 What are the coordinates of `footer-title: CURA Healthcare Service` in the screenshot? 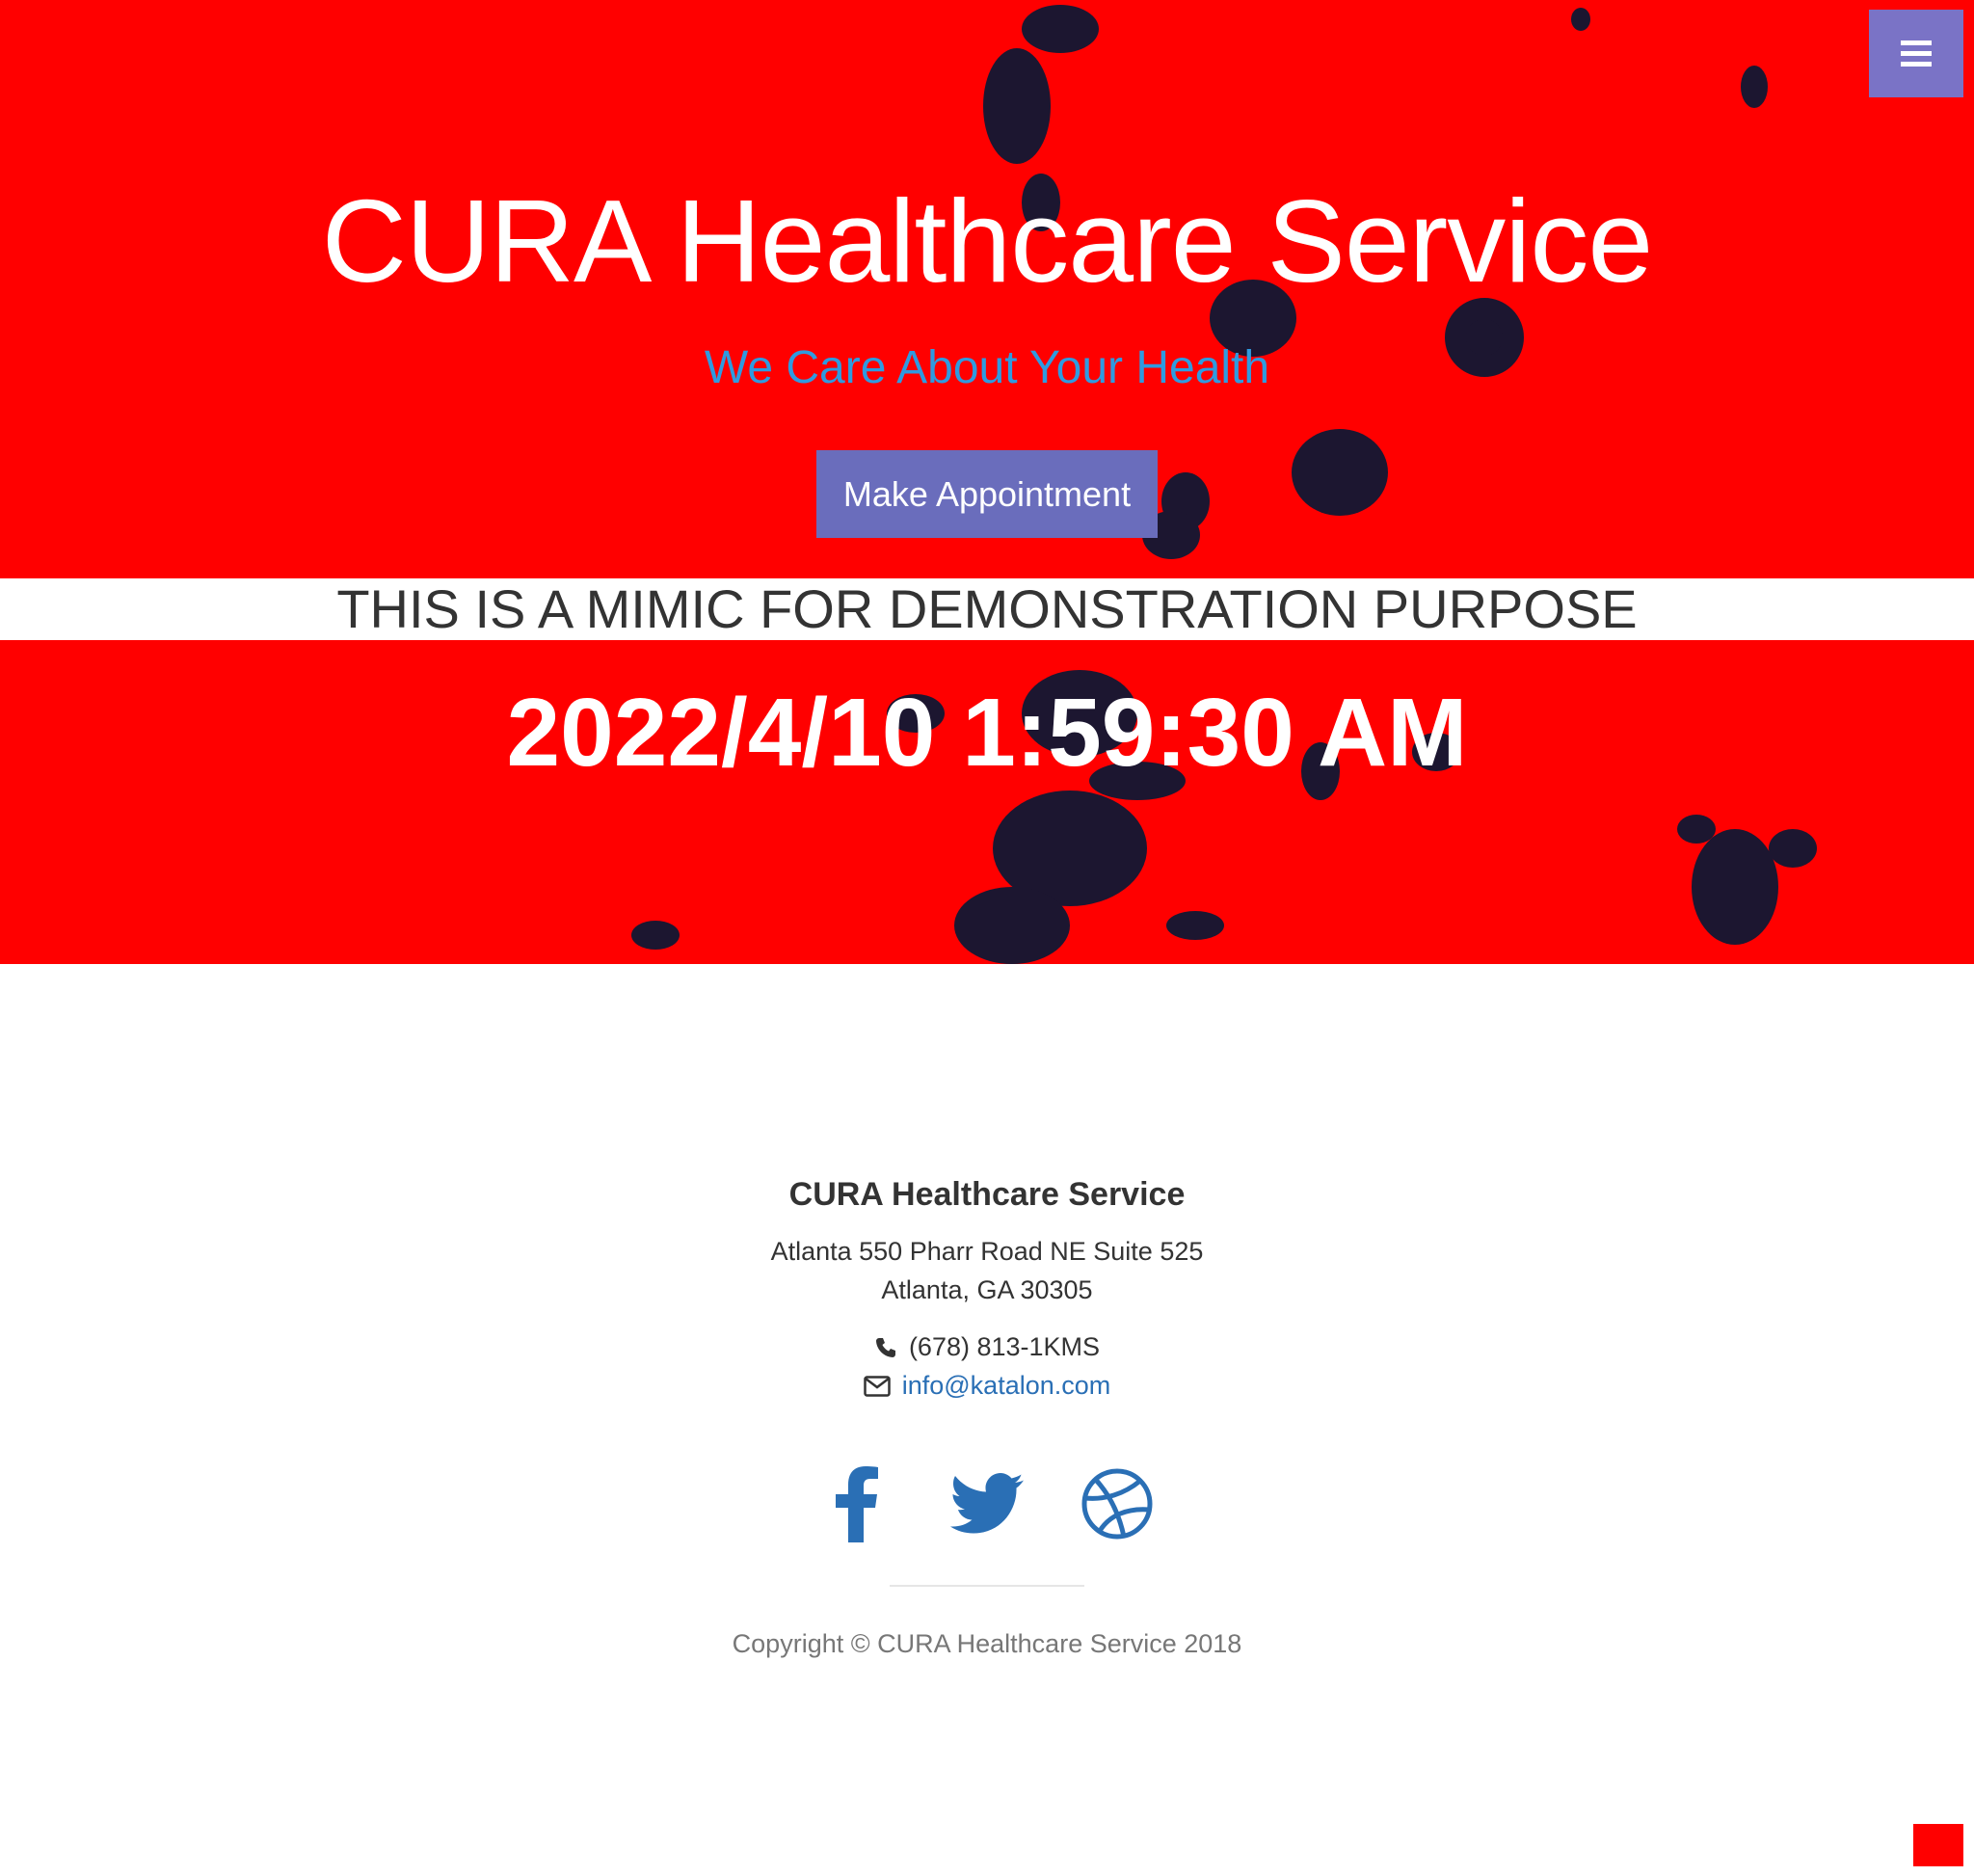 It's located at (987, 1194).